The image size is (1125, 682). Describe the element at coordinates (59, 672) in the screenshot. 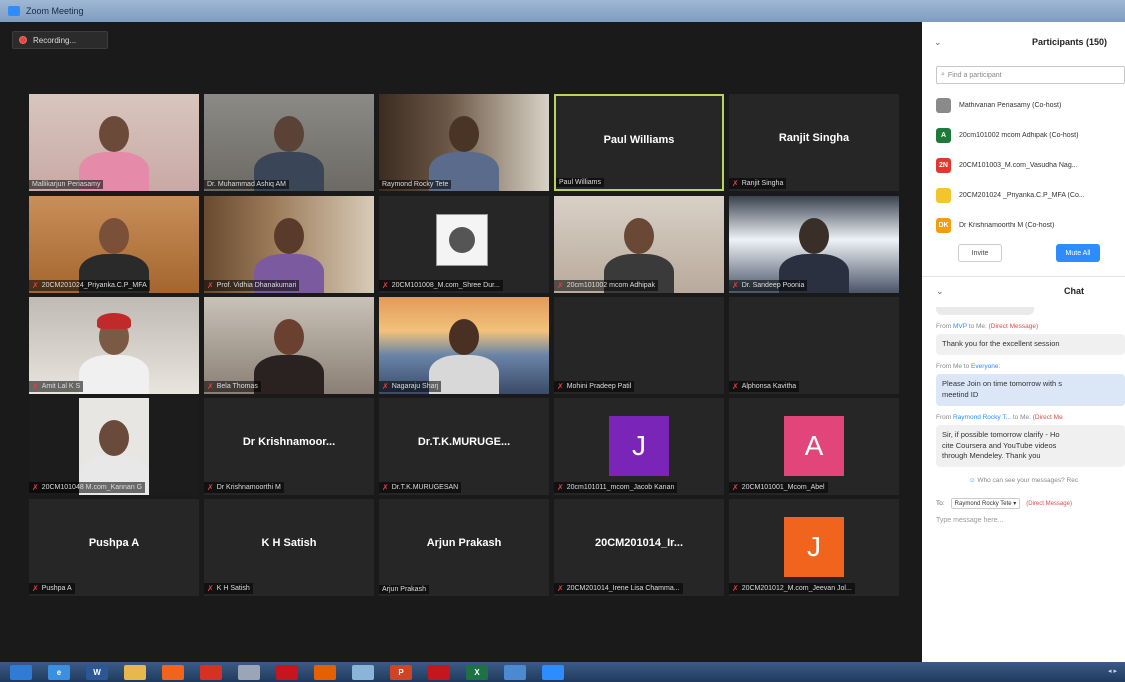

I see `ie-icon: e` at that location.